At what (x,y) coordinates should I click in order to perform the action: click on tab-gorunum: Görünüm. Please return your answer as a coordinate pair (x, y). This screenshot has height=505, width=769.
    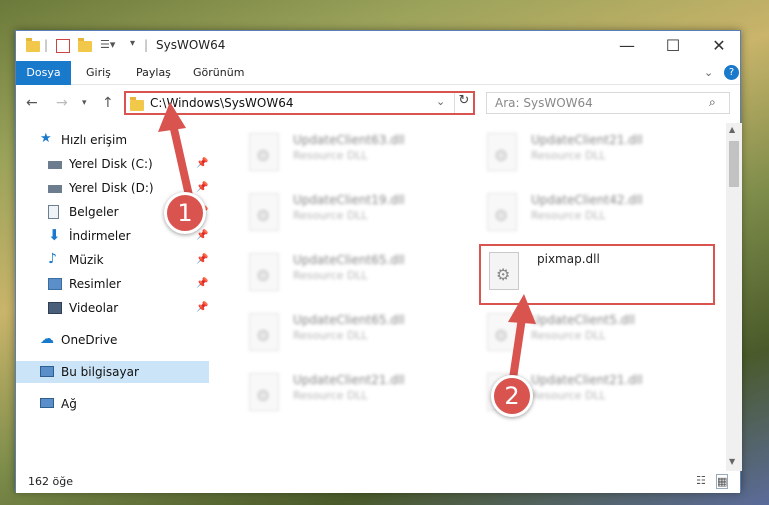
    Looking at the image, I should click on (218, 73).